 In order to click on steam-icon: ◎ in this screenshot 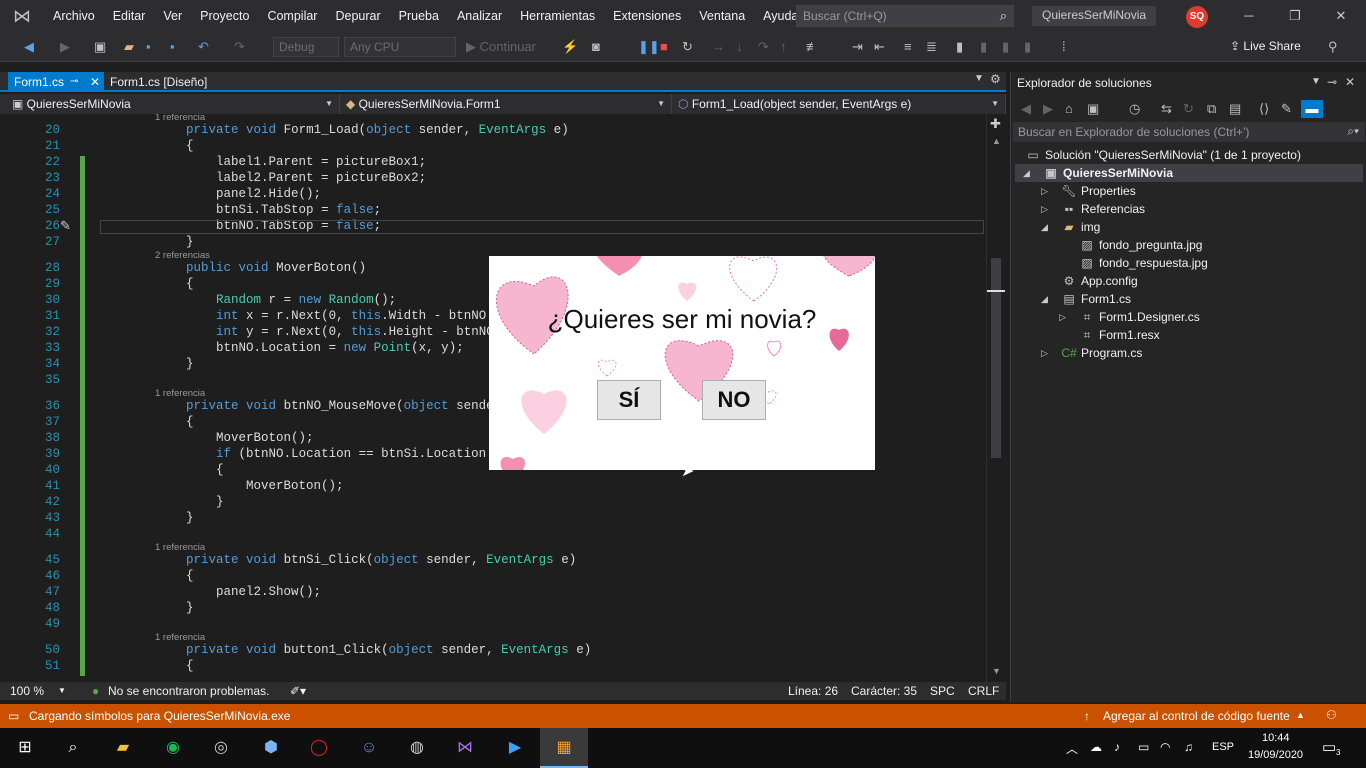, I will do `click(221, 748)`.